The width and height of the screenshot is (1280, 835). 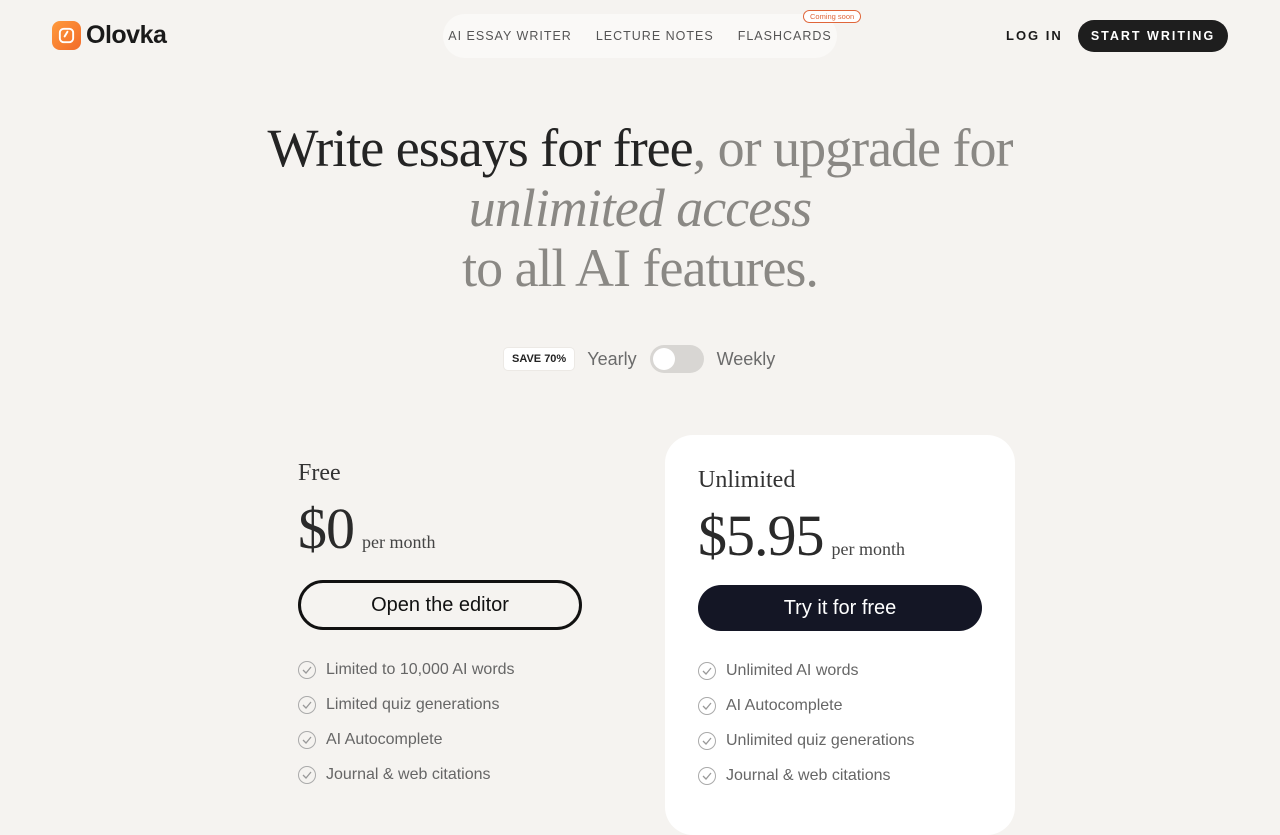 What do you see at coordinates (510, 36) in the screenshot?
I see `nav-ai-essay-writer: AI ESSAY WRITER` at bounding box center [510, 36].